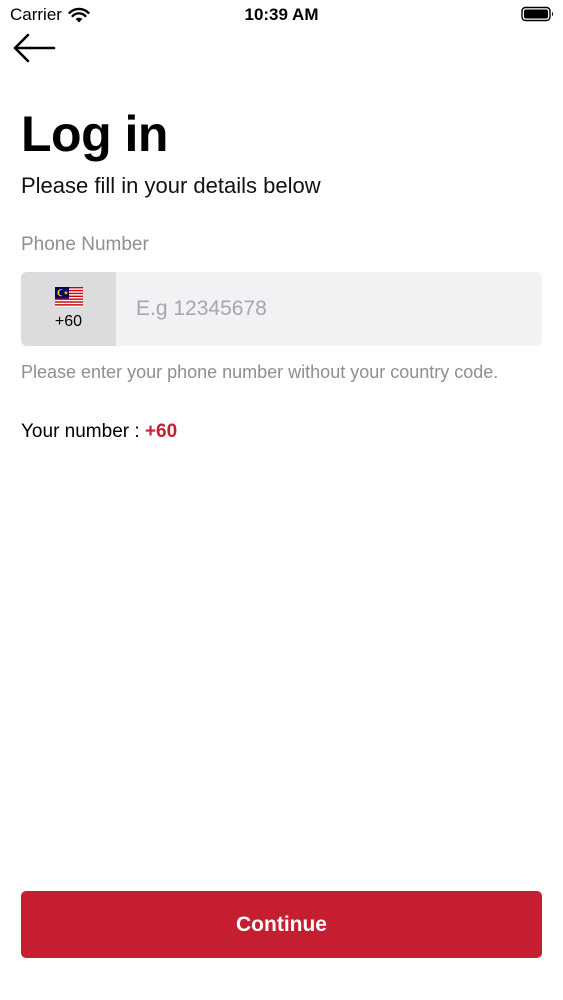  I want to click on your-number-preview: Your number : +60, so click(99, 432).